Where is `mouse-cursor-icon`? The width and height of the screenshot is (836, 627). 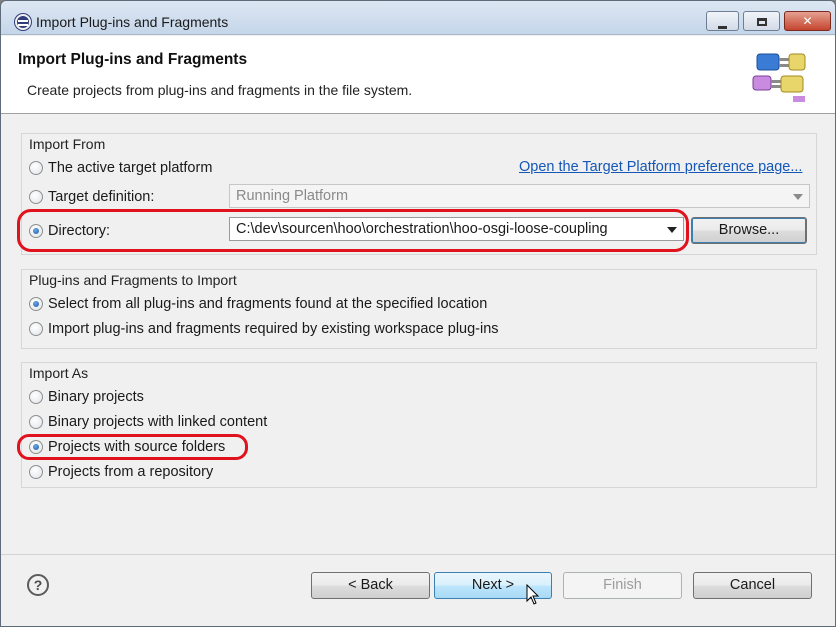 mouse-cursor-icon is located at coordinates (533, 594).